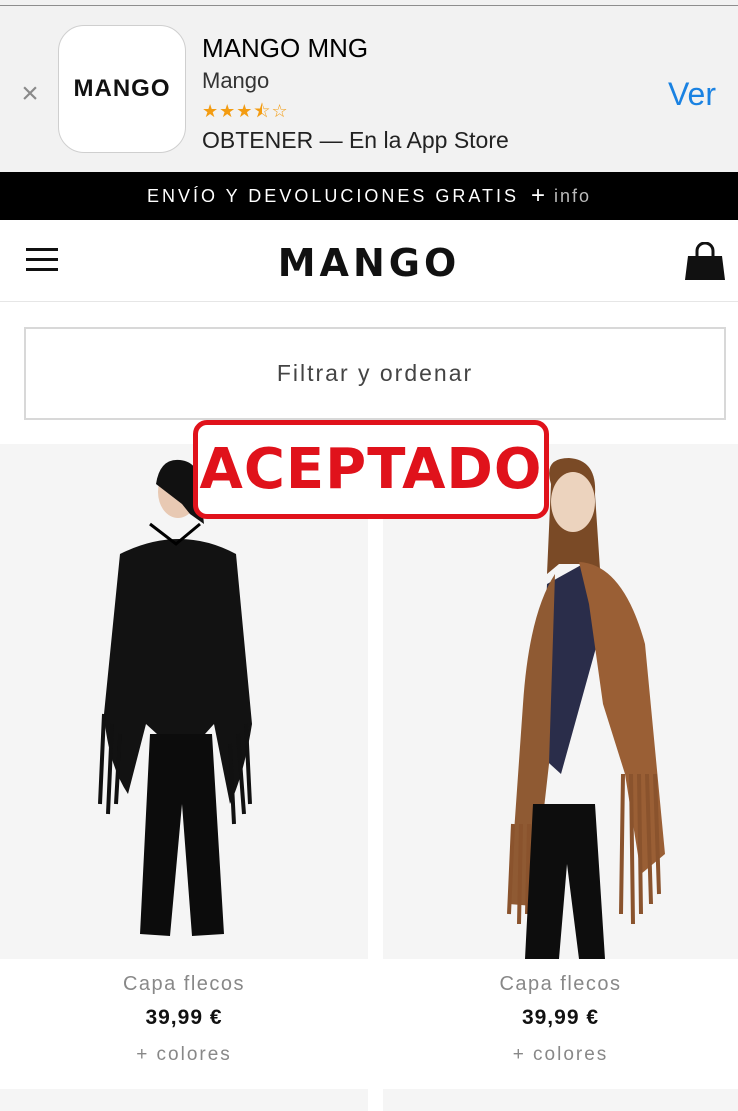 This screenshot has width=738, height=1111. Describe the element at coordinates (355, 140) in the screenshot. I see `app-store-get-text: OBTENER — En la App Store` at that location.